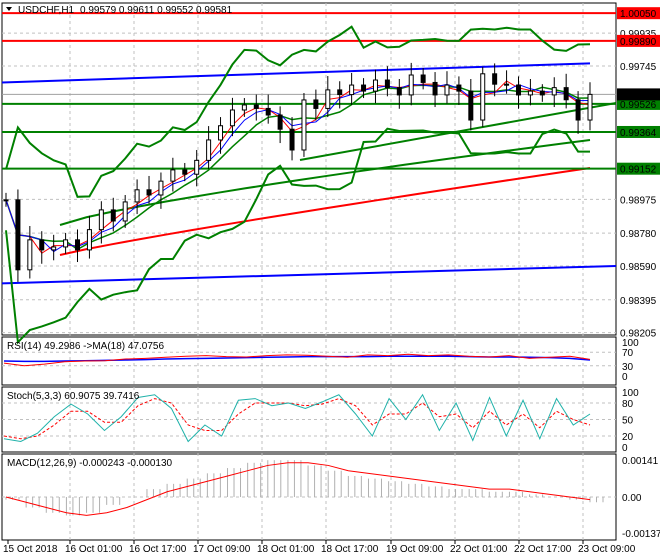  I want to click on price-tick-label: 0.98780, so click(638, 234).